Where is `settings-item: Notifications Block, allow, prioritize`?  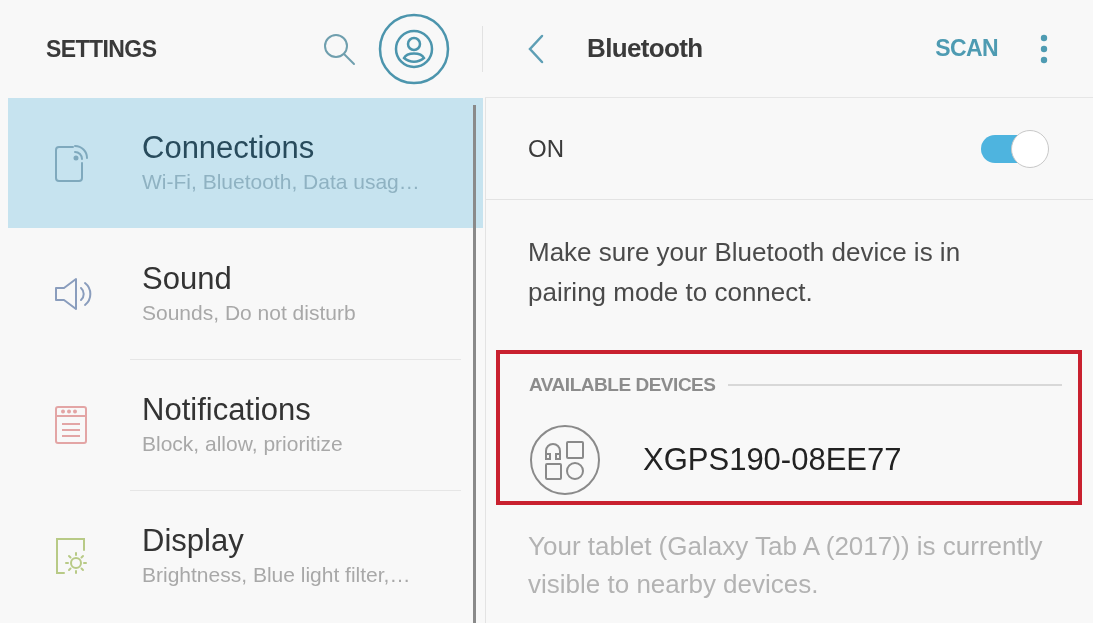 settings-item: Notifications Block, allow, prioritize is located at coordinates (245, 425).